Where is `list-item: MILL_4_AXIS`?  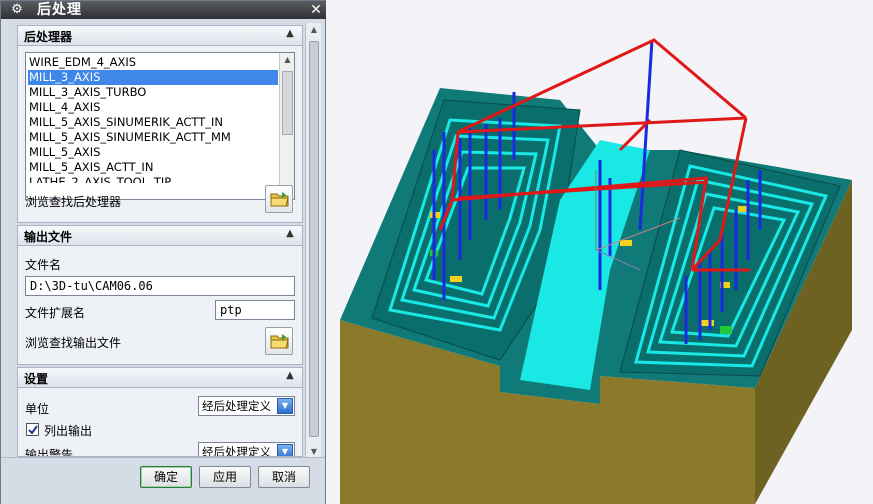
list-item: MILL_4_AXIS is located at coordinates (153, 107).